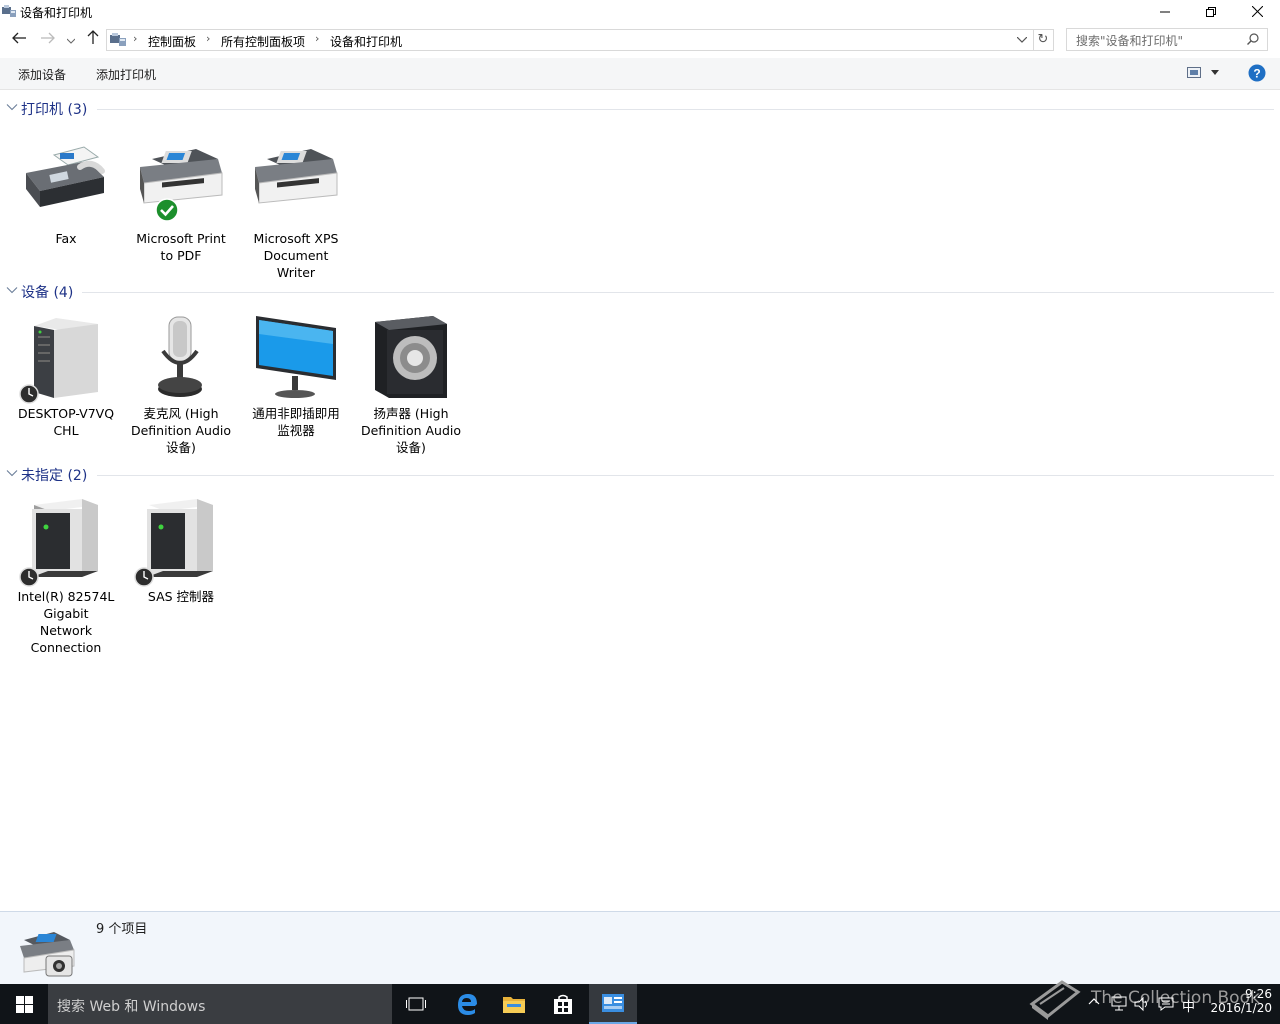 The width and height of the screenshot is (1280, 1024). Describe the element at coordinates (570, 40) in the screenshot. I see `address-bar: › 控制面板 › 所有控制面板项 › 设备和打印机` at that location.